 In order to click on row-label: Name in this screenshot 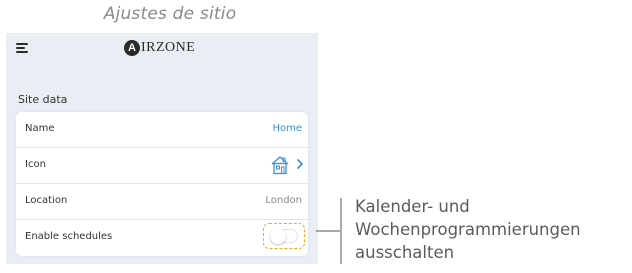, I will do `click(40, 128)`.